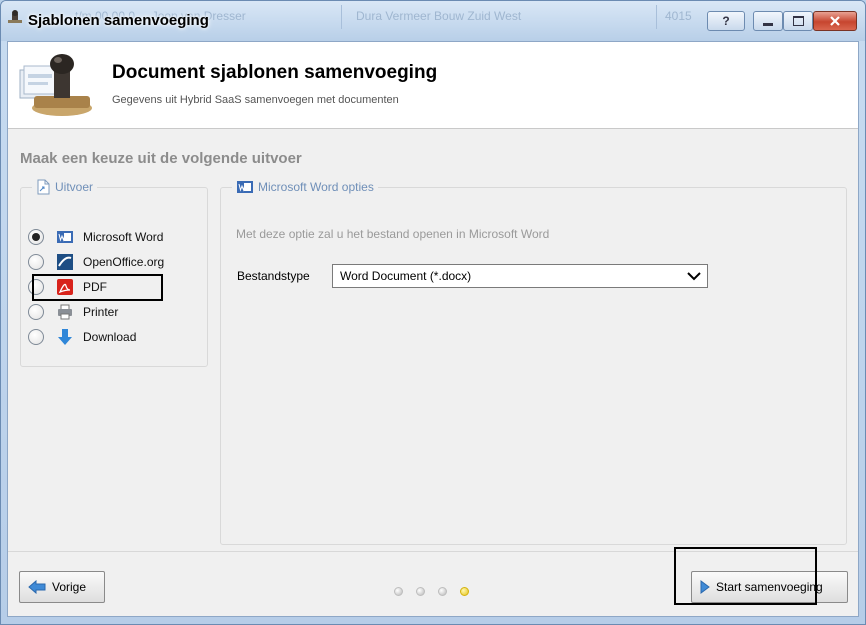 The width and height of the screenshot is (866, 625). I want to click on pdf-highlight-box, so click(97, 287).